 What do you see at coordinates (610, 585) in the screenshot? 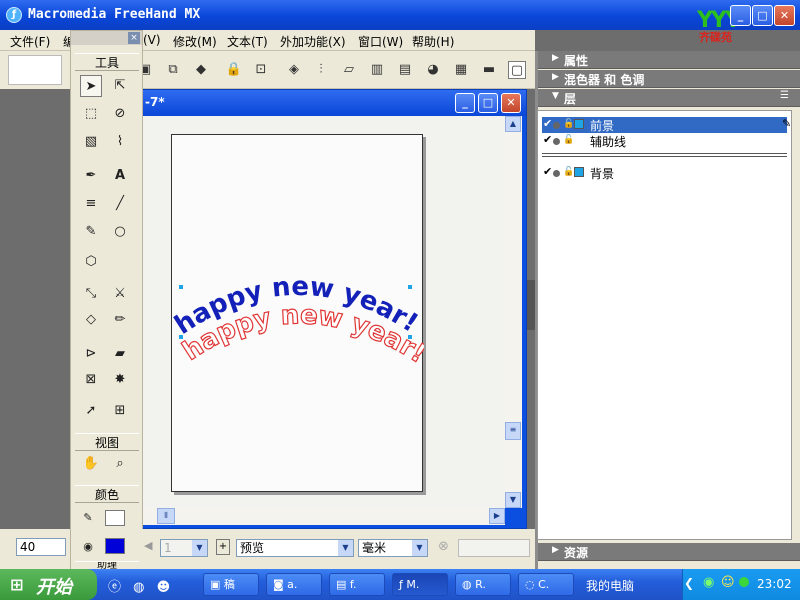
I see `my-computer-label: 我的电脑` at bounding box center [610, 585].